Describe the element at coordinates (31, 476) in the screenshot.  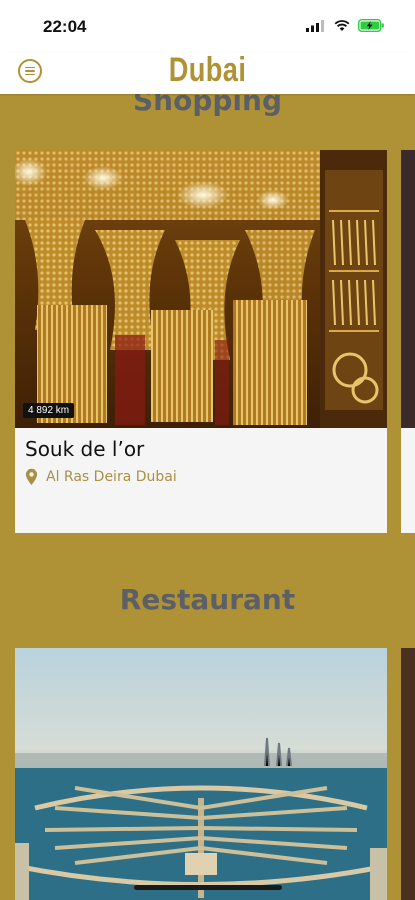
I see `location-pin-icon` at that location.